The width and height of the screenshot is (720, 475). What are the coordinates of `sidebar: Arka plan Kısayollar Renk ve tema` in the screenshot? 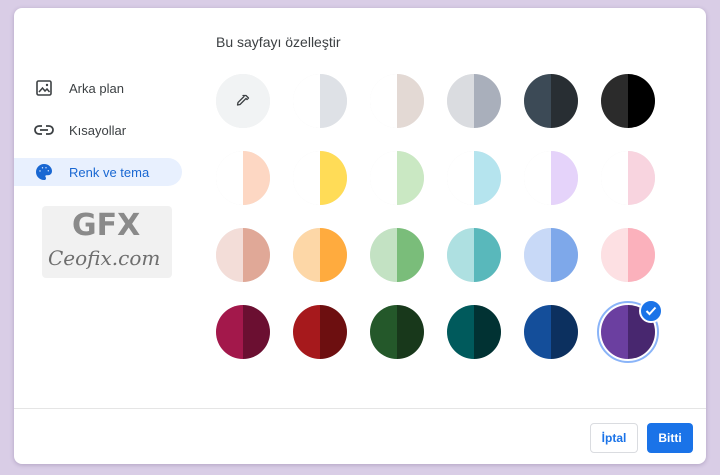 It's located at (100, 137).